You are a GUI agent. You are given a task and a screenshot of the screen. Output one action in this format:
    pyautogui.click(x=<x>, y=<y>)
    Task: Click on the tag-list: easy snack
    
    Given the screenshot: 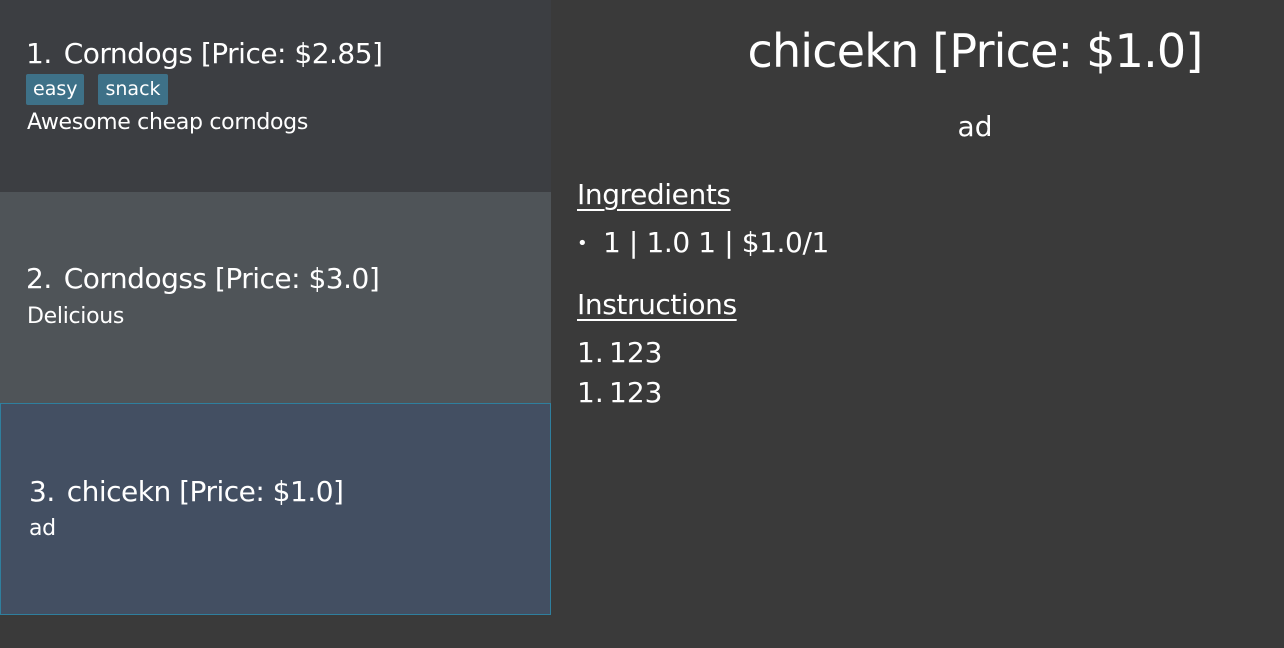 What is the action you would take?
    pyautogui.click(x=97, y=89)
    